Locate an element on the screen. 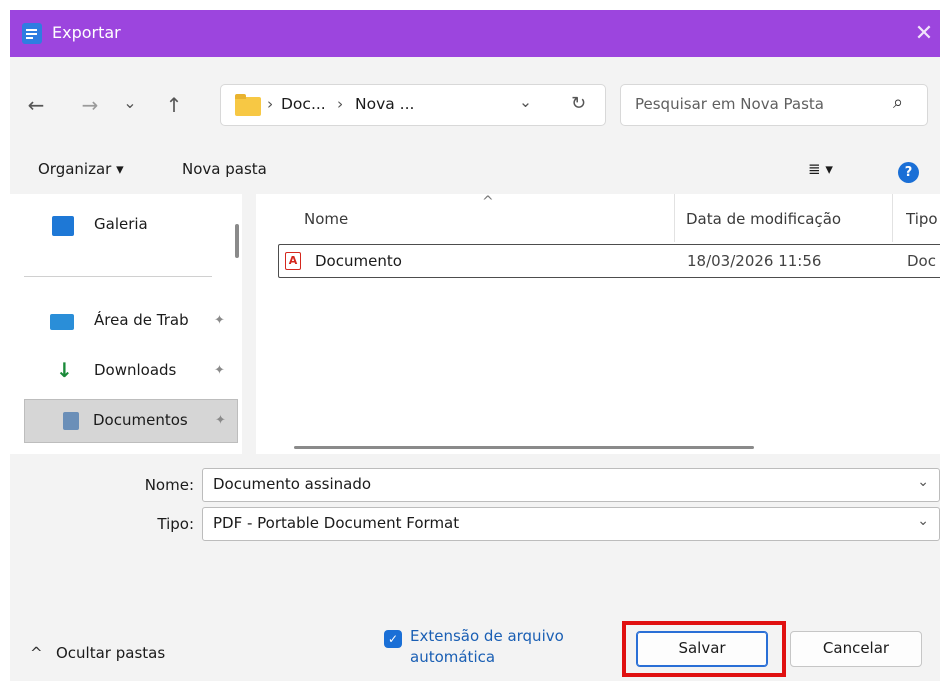 Image resolution: width=940 pixels, height=681 pixels. folder-icon is located at coordinates (248, 105).